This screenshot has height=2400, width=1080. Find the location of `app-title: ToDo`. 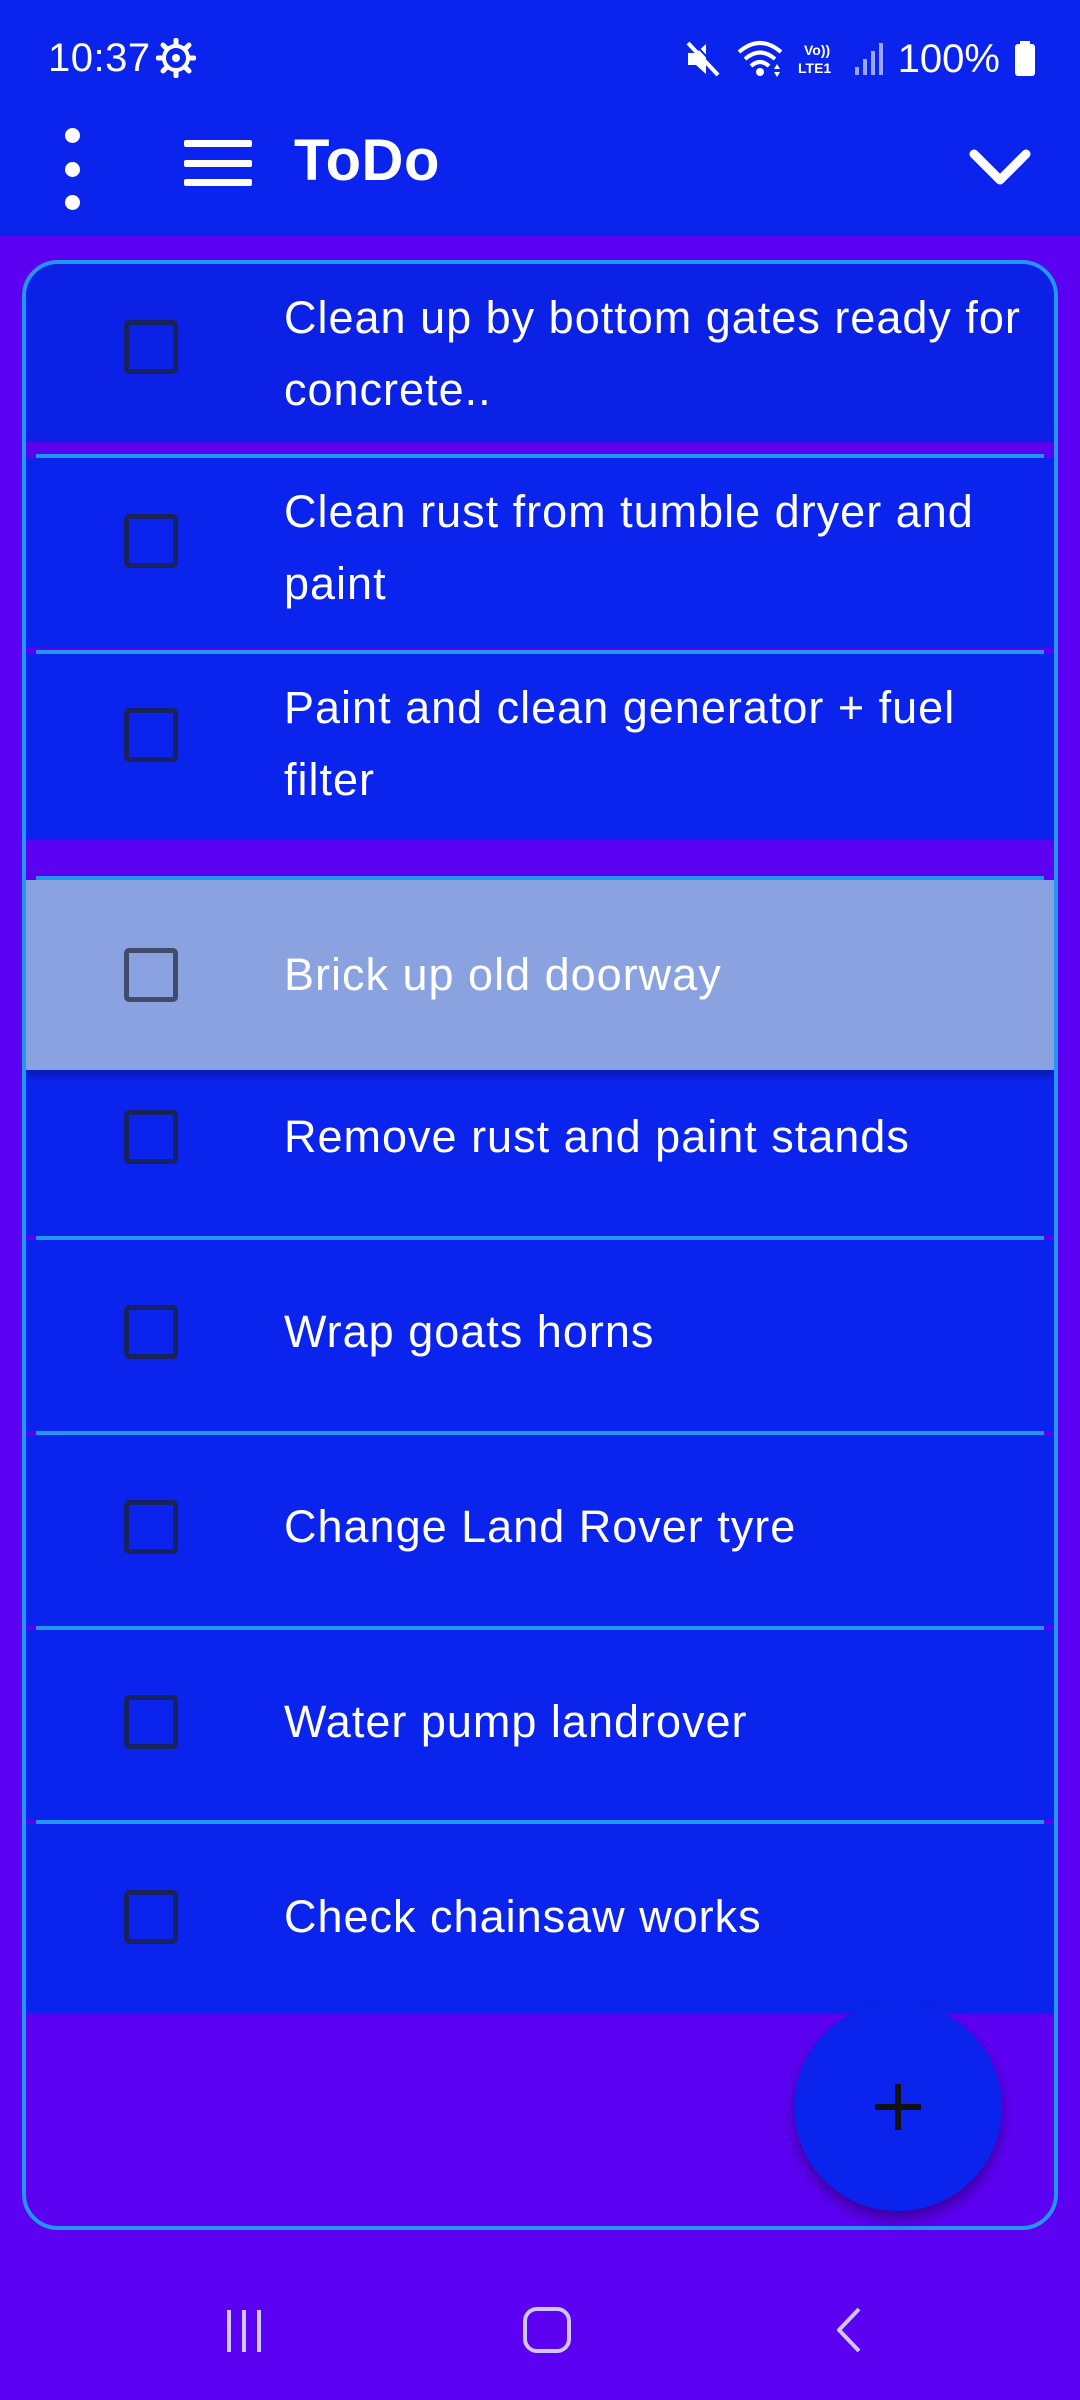

app-title: ToDo is located at coordinates (367, 160).